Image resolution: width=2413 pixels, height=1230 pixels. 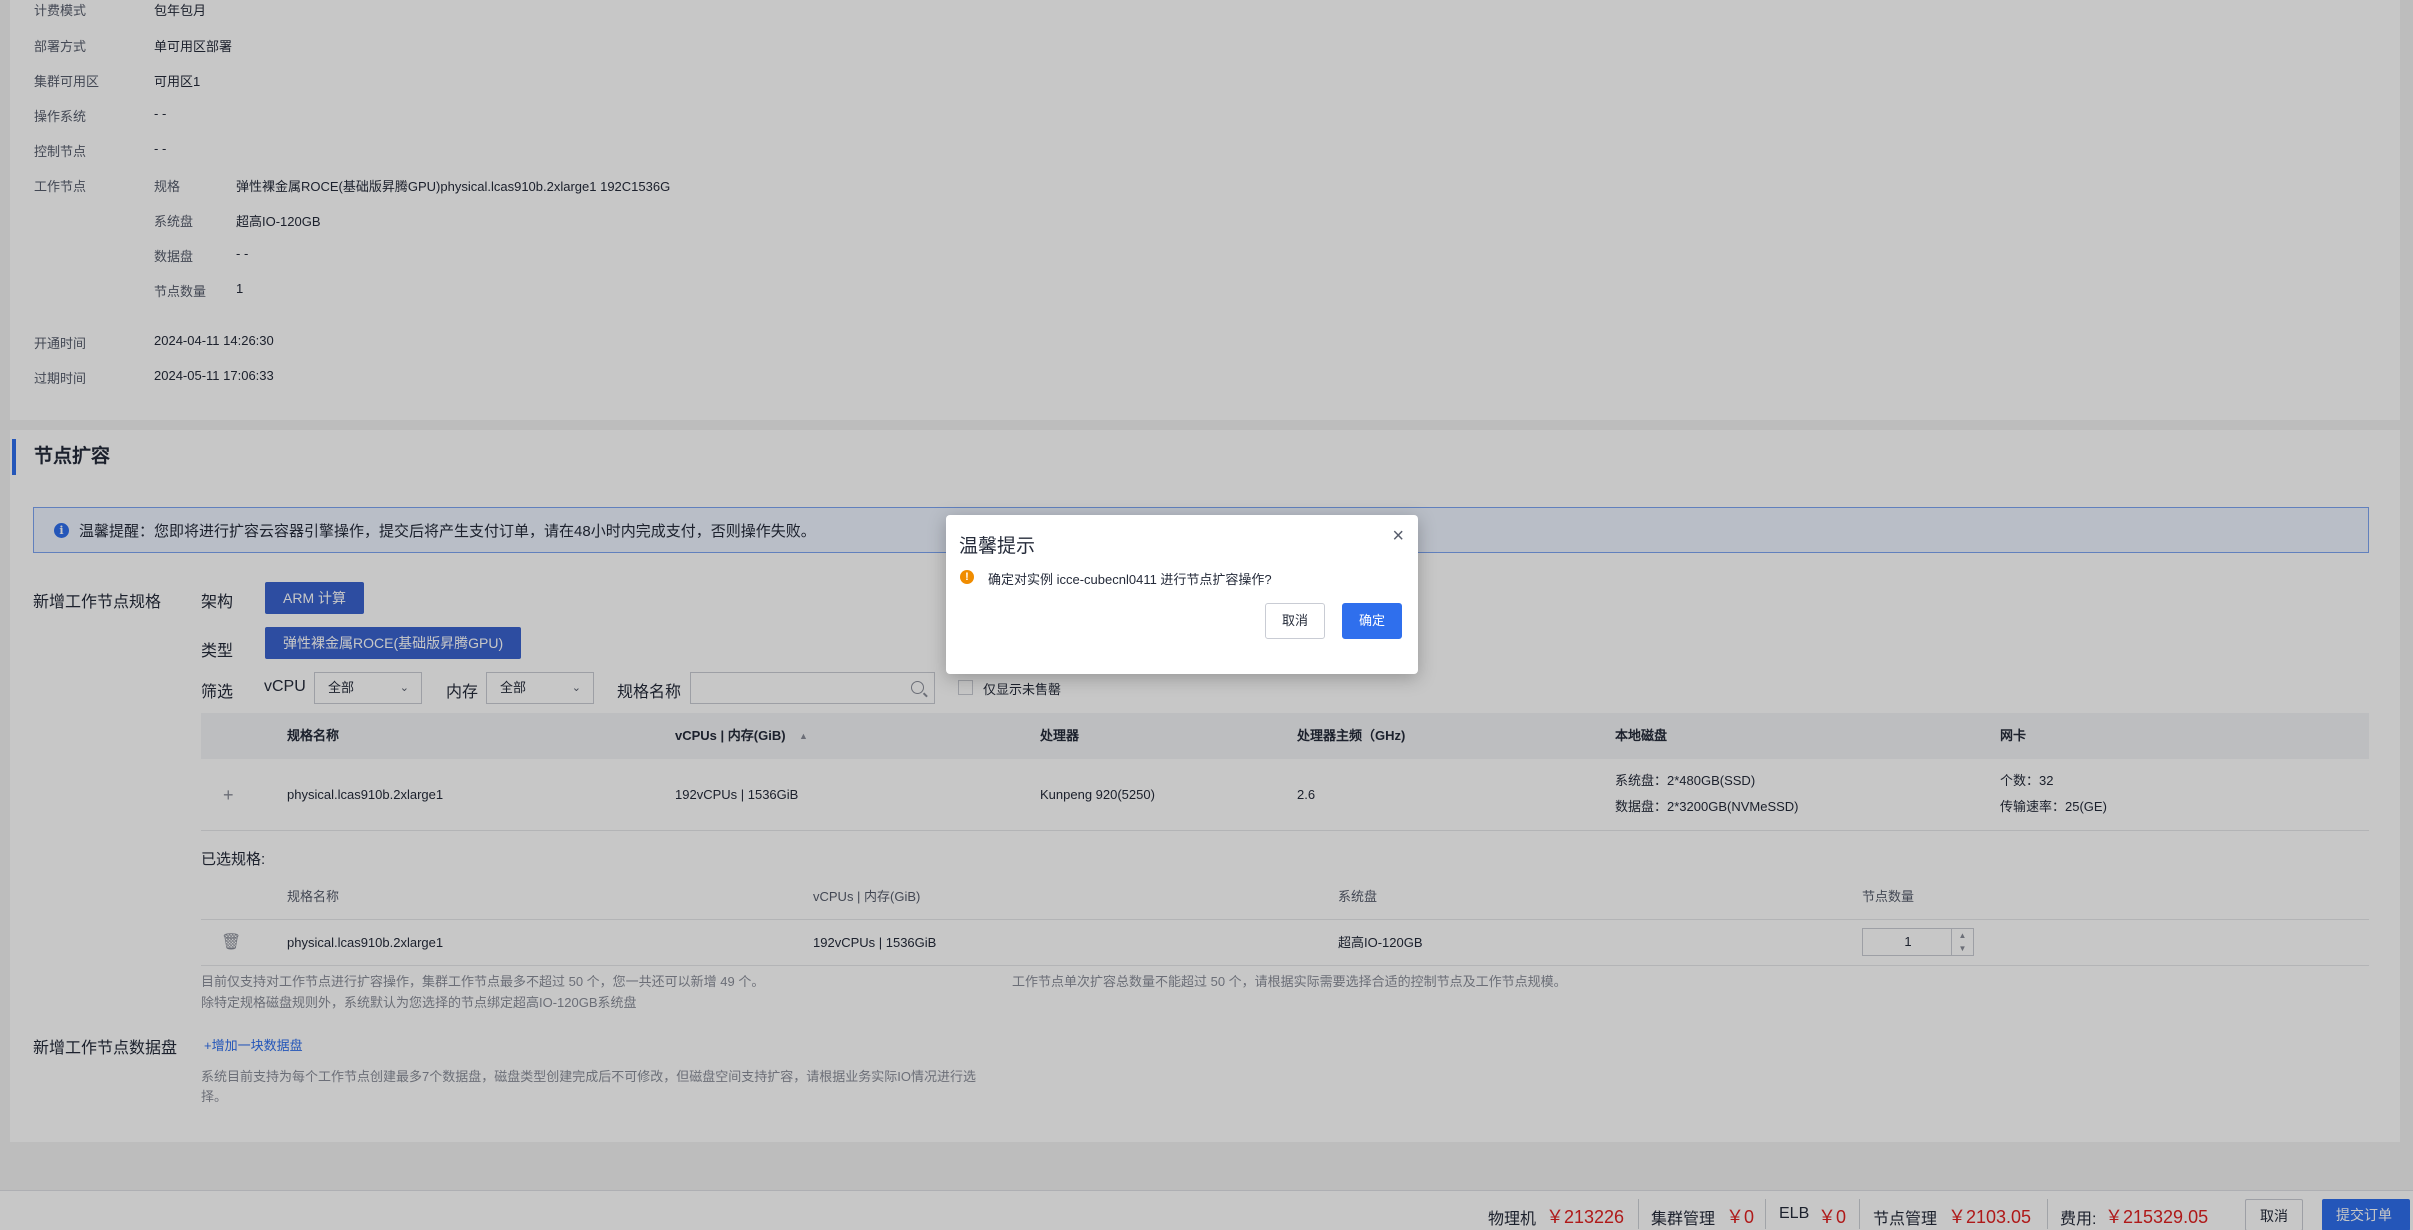 What do you see at coordinates (1130, 579) in the screenshot?
I see `dialog-message: 确定对实例 icce-cubecnl0411 进行节点扩容操作?` at bounding box center [1130, 579].